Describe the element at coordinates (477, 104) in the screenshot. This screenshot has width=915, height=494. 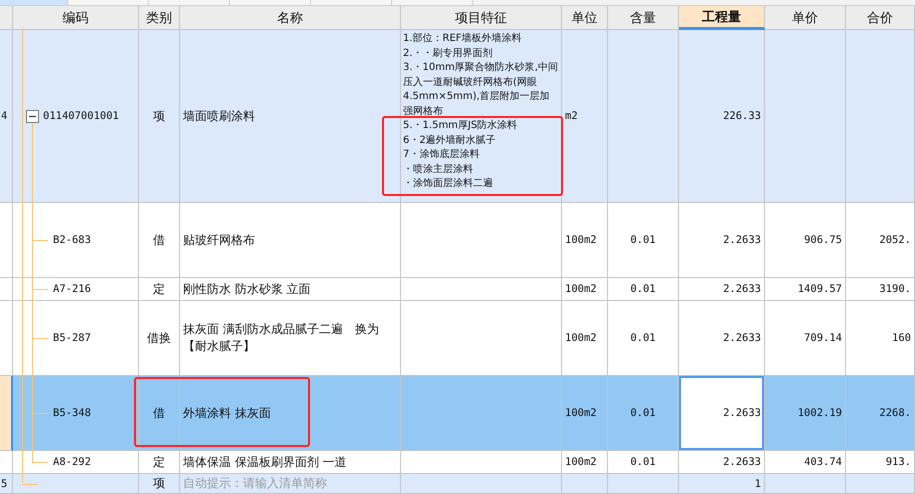
I see `feature-line: 4.5mm×5mm),首层附加一层加强网格布` at that location.